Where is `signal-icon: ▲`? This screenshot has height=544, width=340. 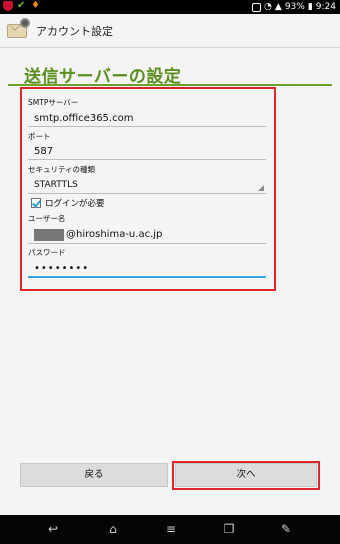
signal-icon: ▲ is located at coordinates (278, 7).